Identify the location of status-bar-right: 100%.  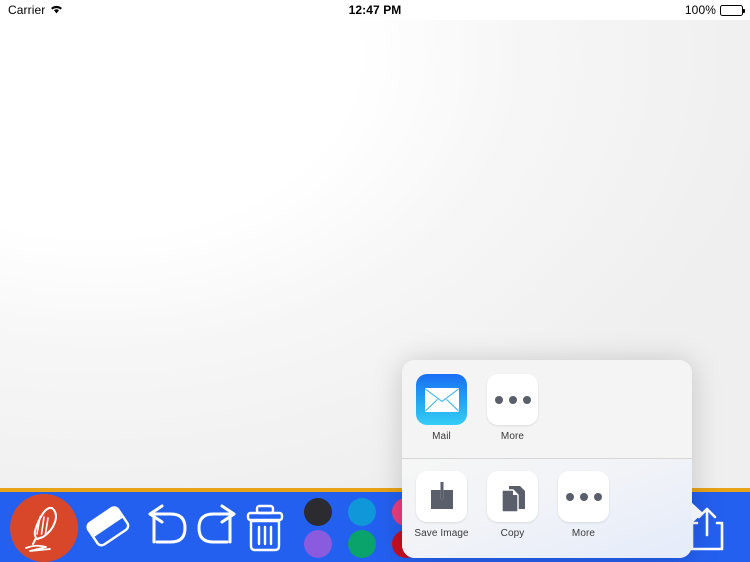
(714, 10).